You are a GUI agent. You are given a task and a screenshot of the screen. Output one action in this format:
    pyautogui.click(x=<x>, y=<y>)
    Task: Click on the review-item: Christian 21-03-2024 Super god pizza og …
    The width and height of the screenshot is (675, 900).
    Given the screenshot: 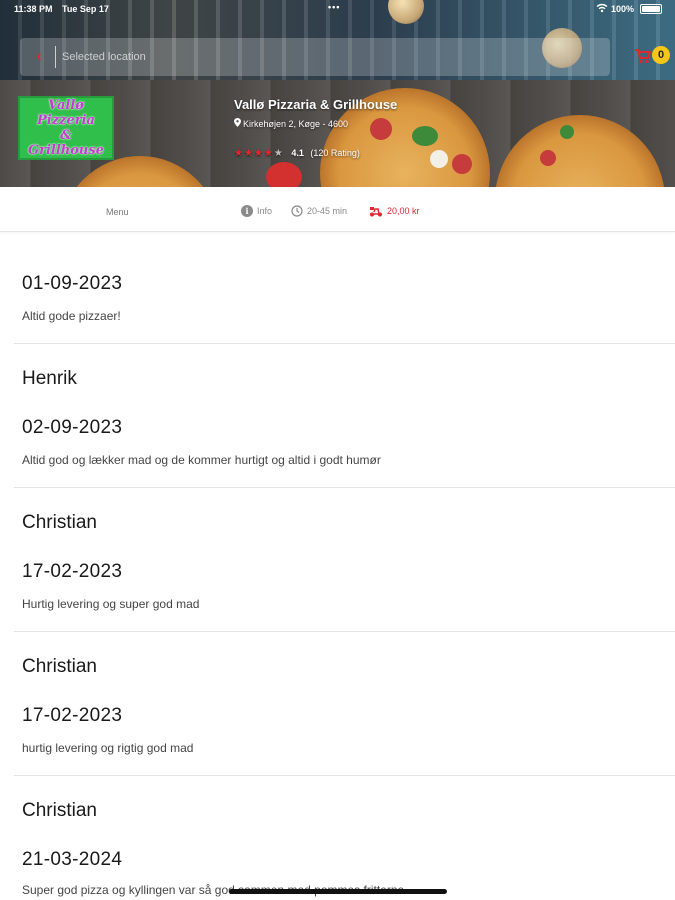 What is the action you would take?
    pyautogui.click(x=344, y=838)
    